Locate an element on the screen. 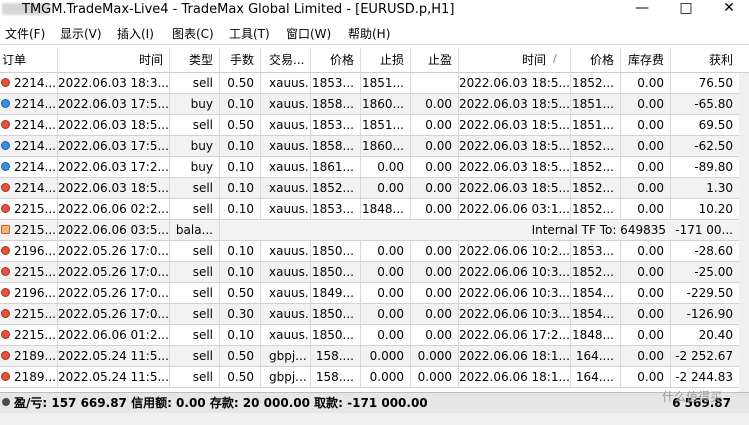 Image resolution: width=749 pixels, height=425 pixels. column-swap: 库存费 is located at coordinates (646, 60).